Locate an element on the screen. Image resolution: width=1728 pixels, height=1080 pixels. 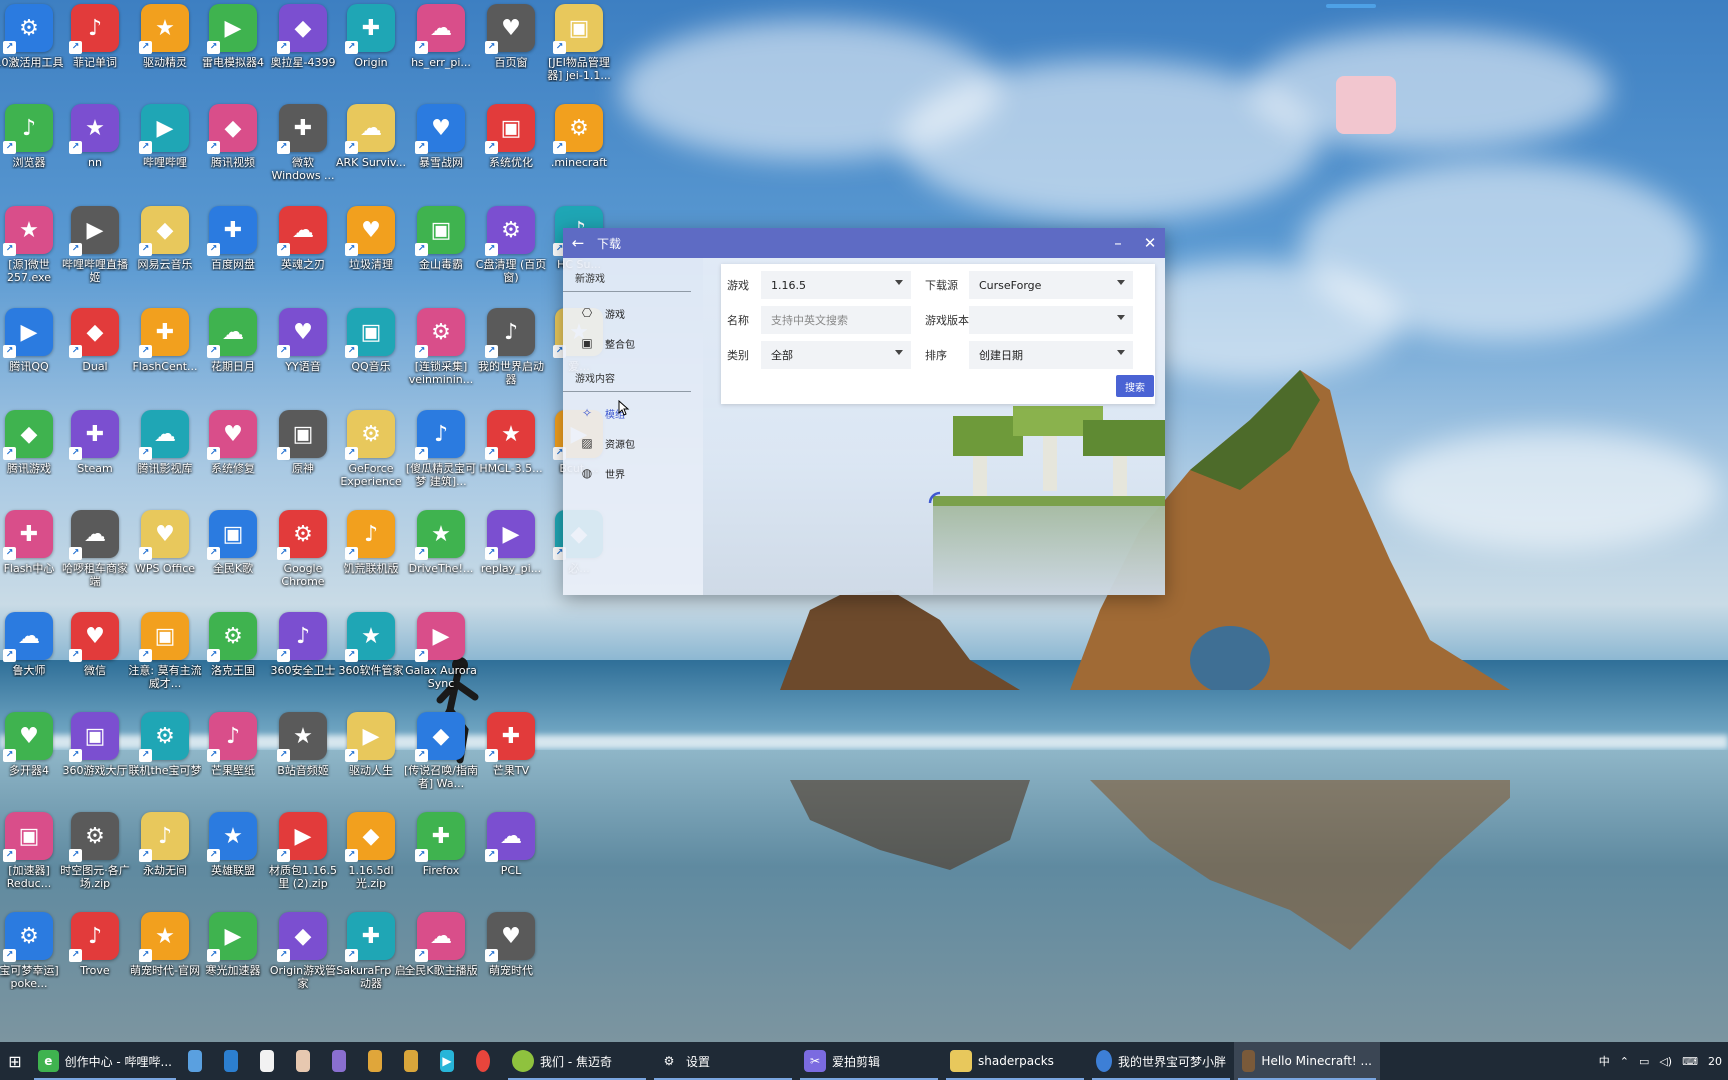
desktop-icon: ☁ ↗ 腾讯影视库 is located at coordinates (165, 458).